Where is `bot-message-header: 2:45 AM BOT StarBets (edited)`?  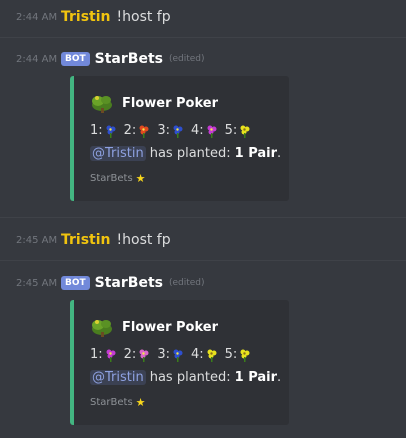 bot-message-header: 2:45 AM BOT StarBets (edited) is located at coordinates (110, 283).